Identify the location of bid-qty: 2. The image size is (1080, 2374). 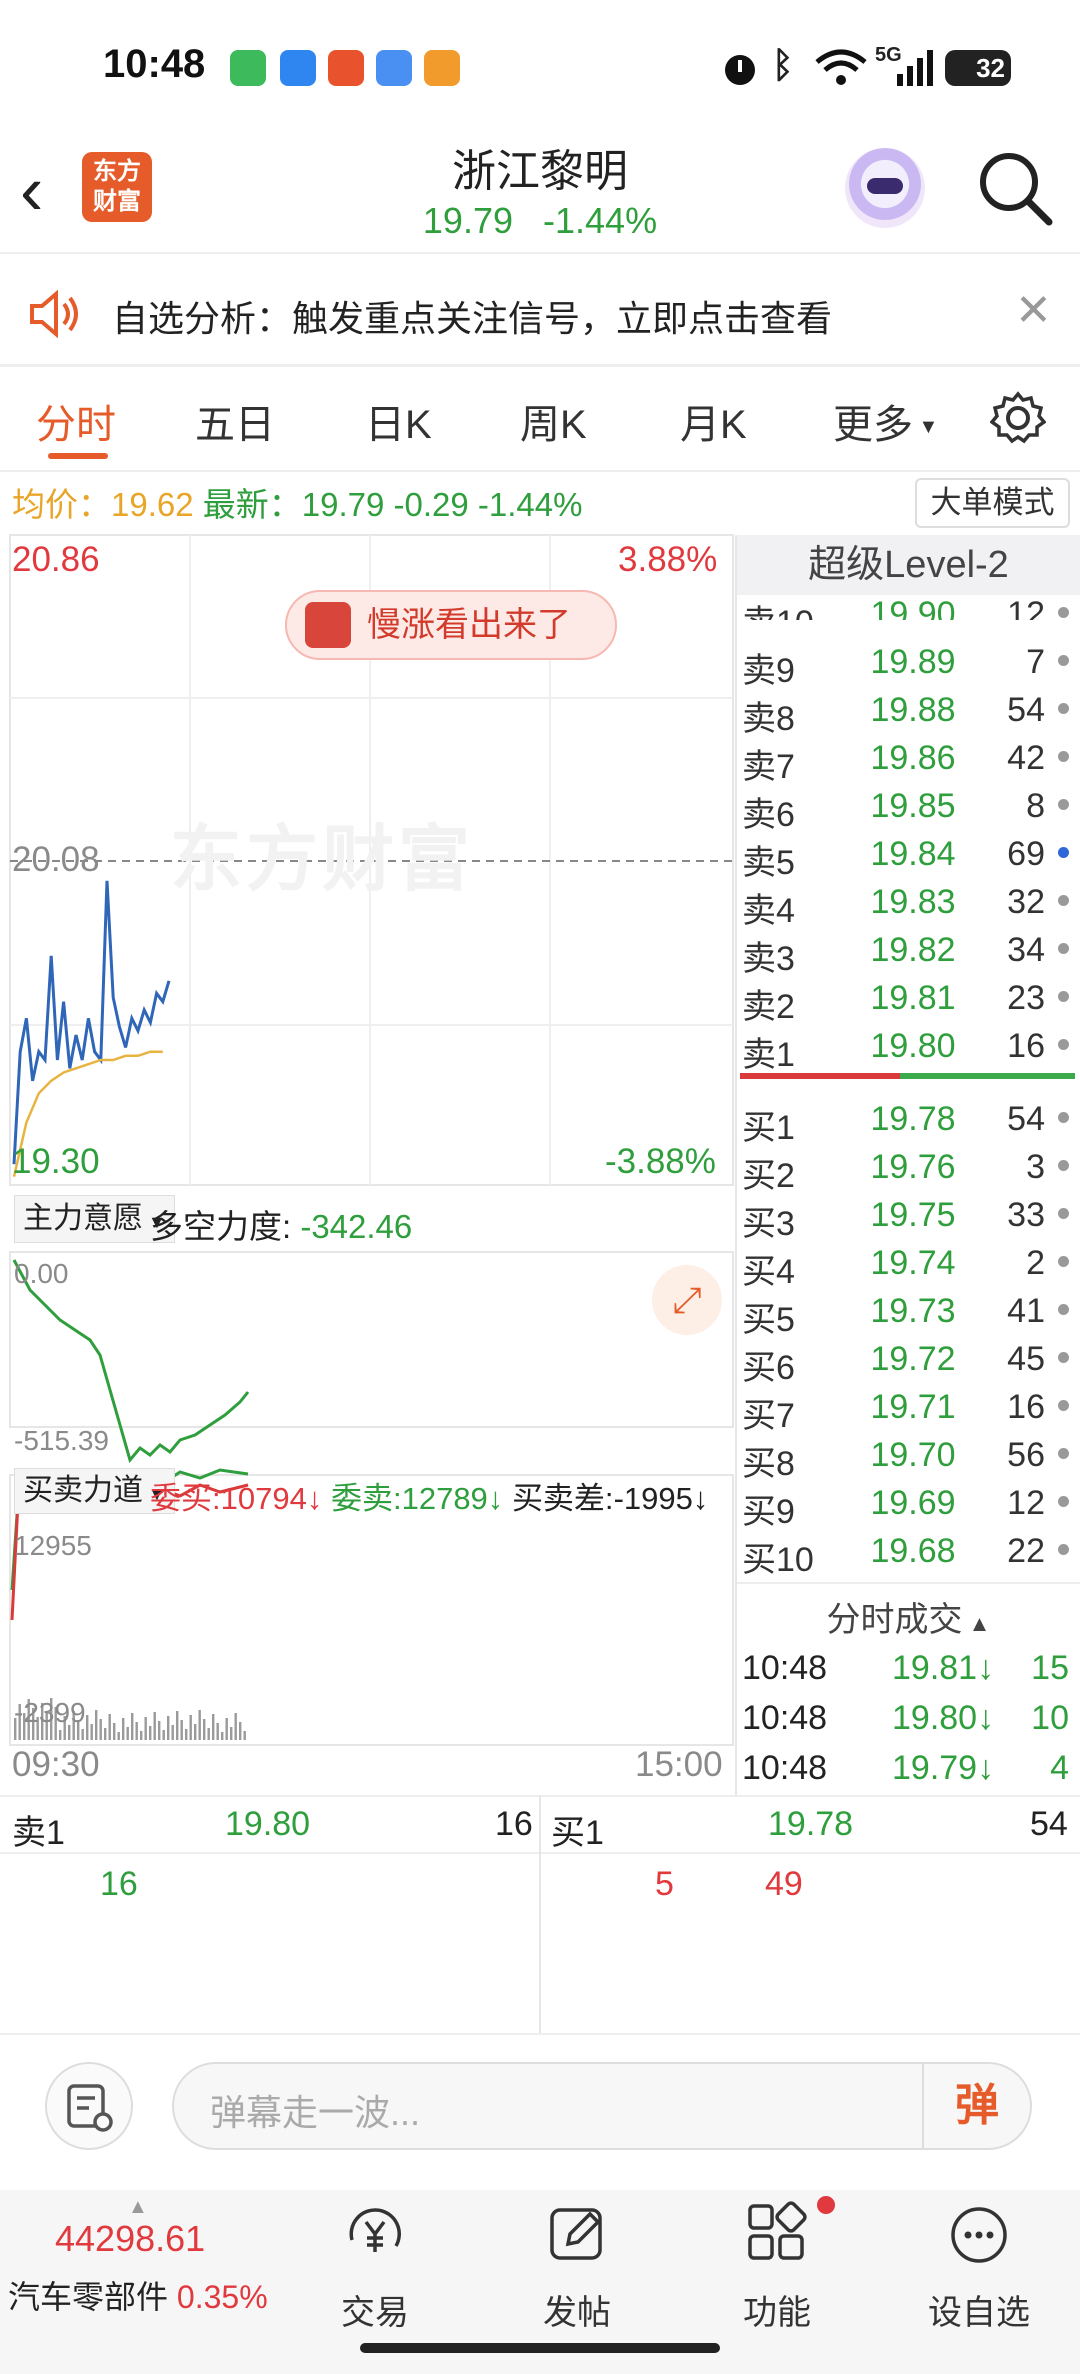
(1035, 1263).